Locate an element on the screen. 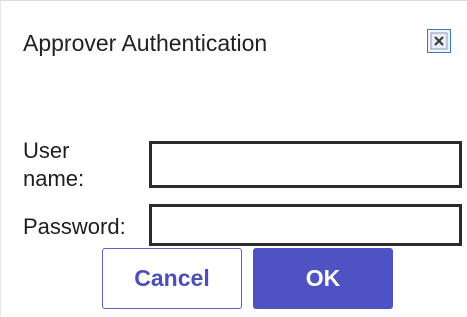  username-input is located at coordinates (305, 164).